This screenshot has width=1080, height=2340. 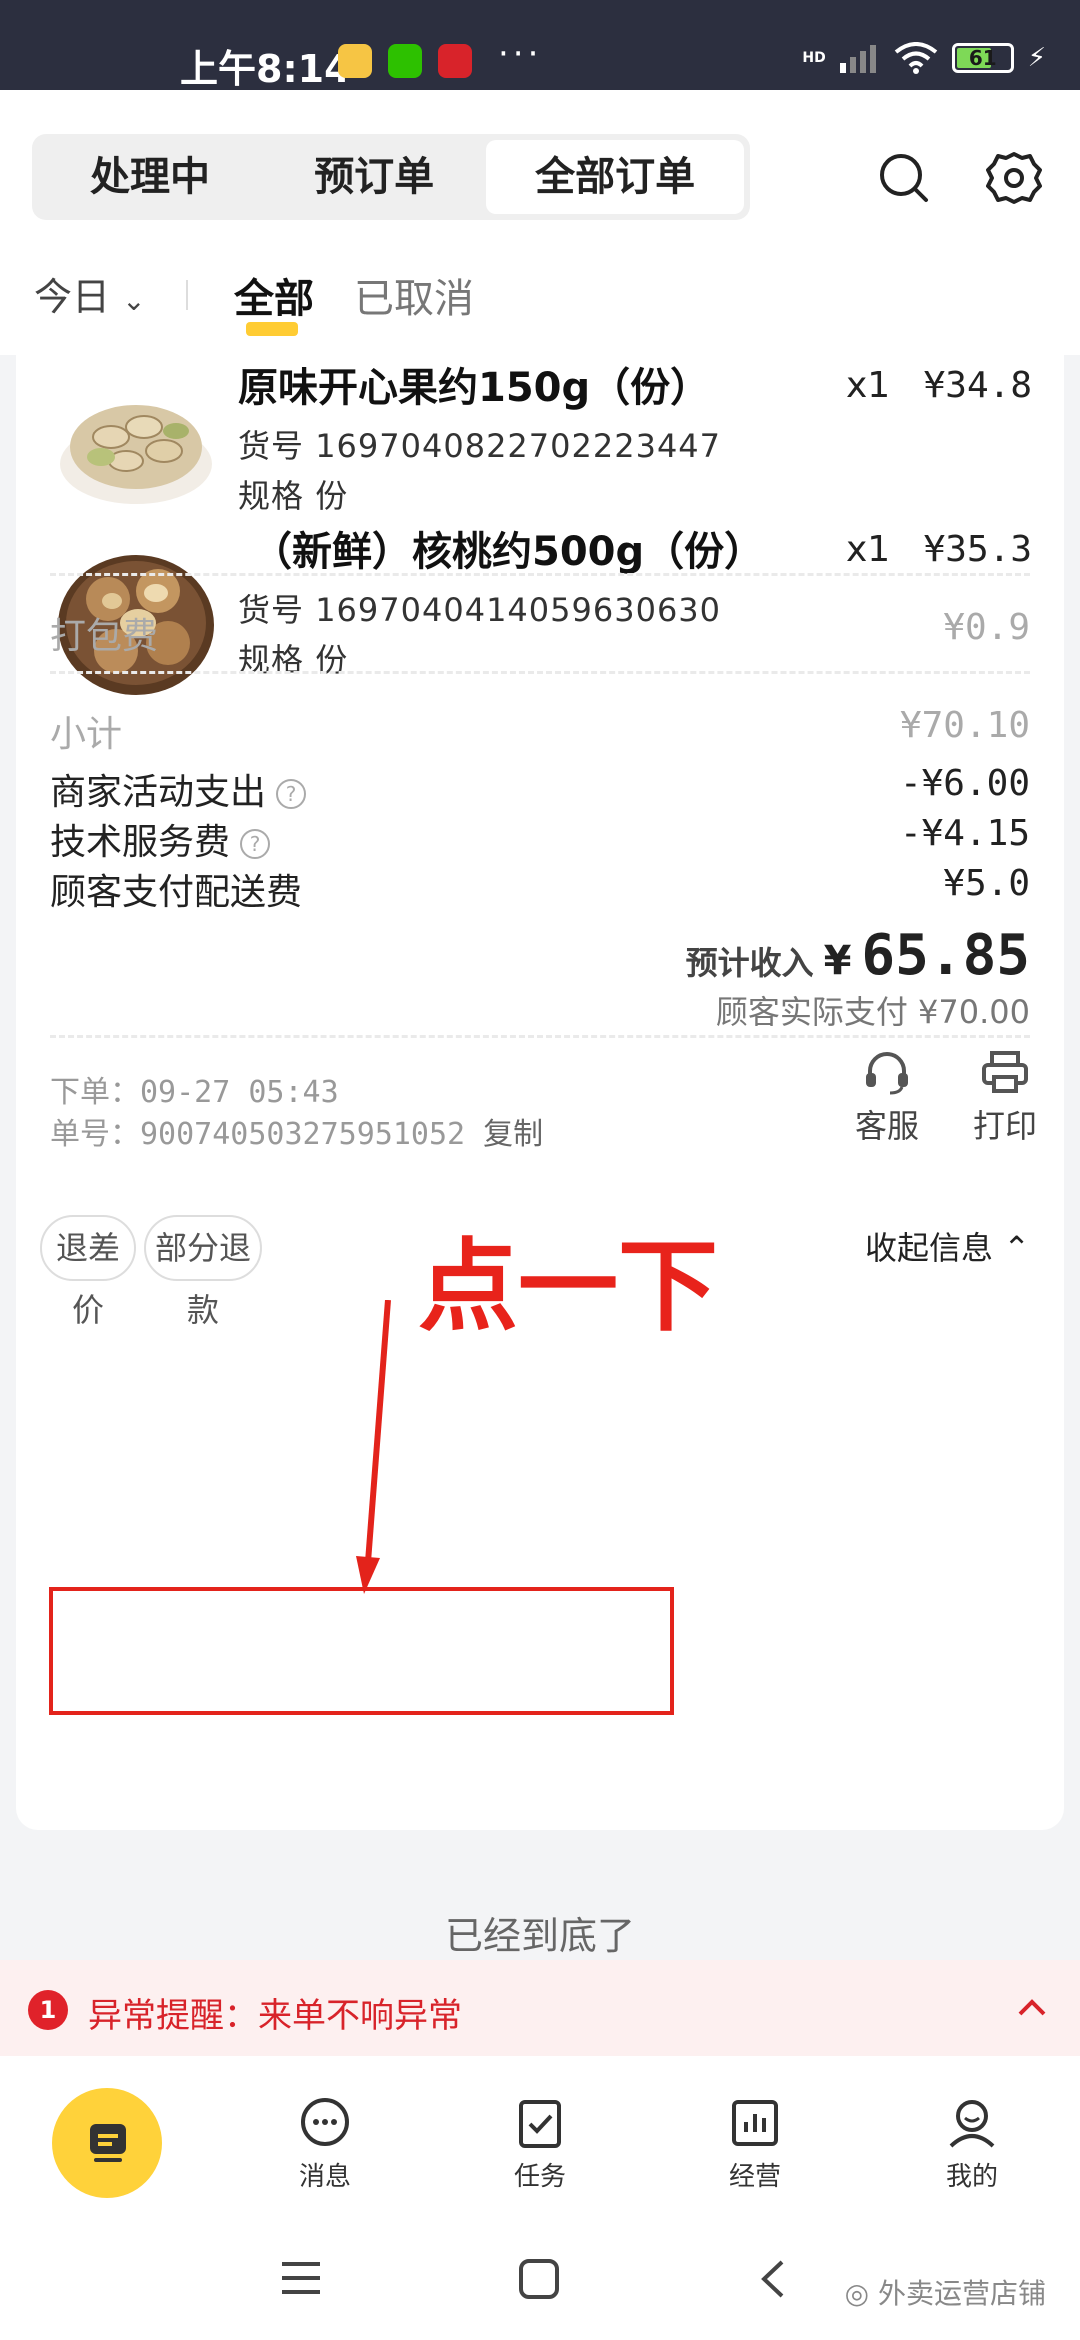 I want to click on chevron-up-icon, so click(x=1032, y=2008).